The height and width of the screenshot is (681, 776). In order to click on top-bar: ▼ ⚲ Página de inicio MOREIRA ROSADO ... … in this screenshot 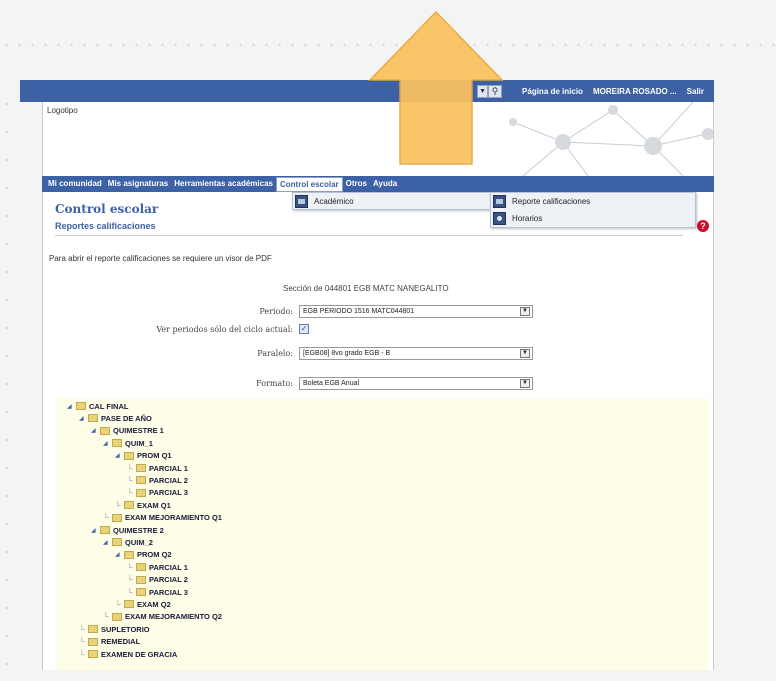, I will do `click(367, 91)`.